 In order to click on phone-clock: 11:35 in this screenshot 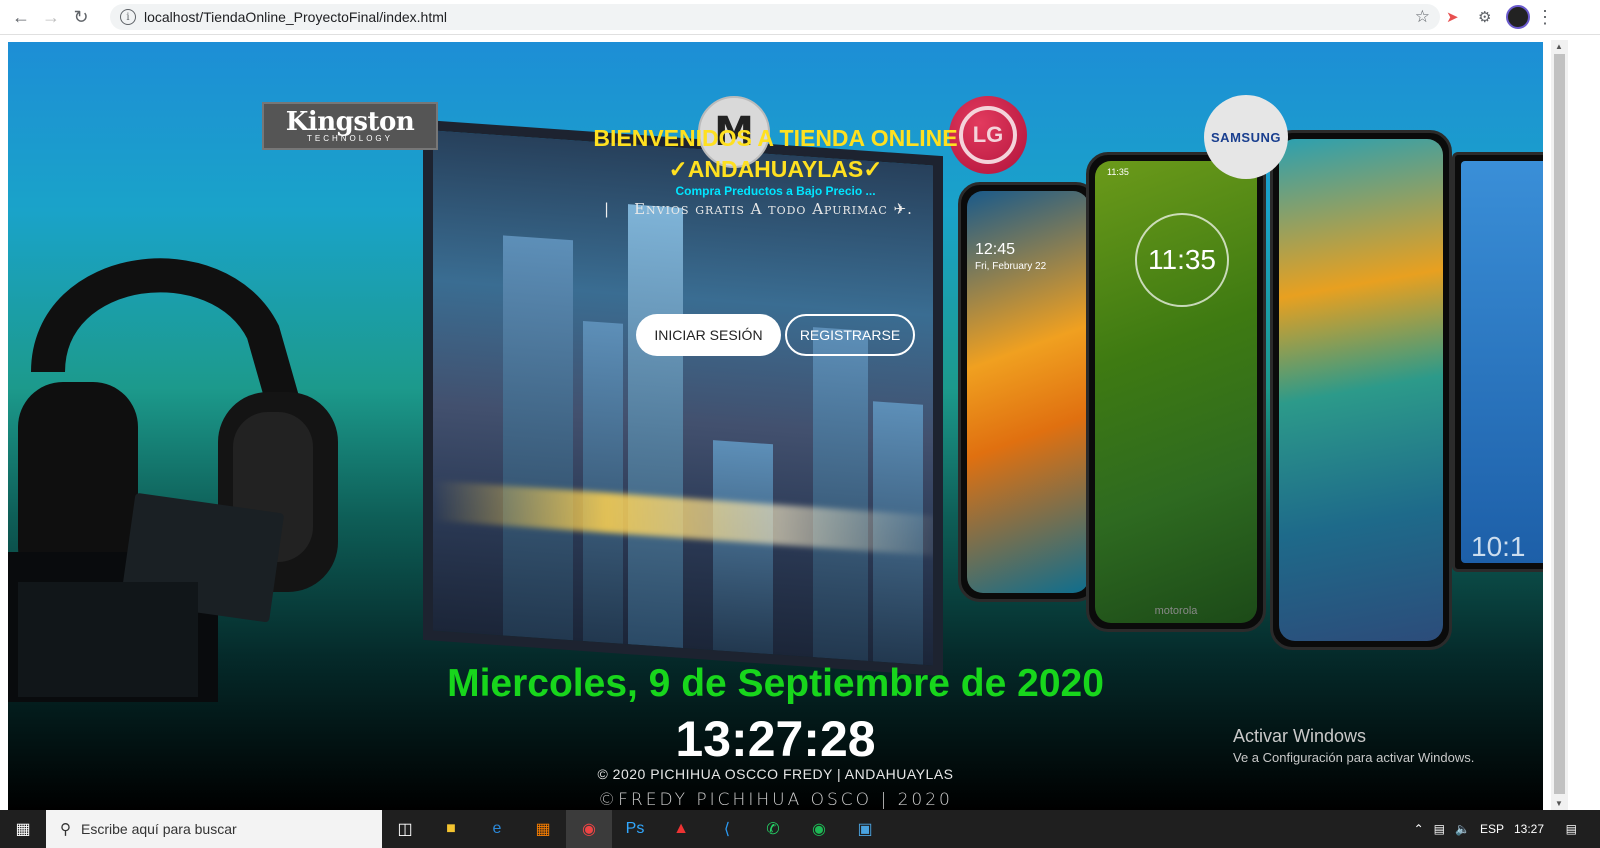, I will do `click(1182, 259)`.